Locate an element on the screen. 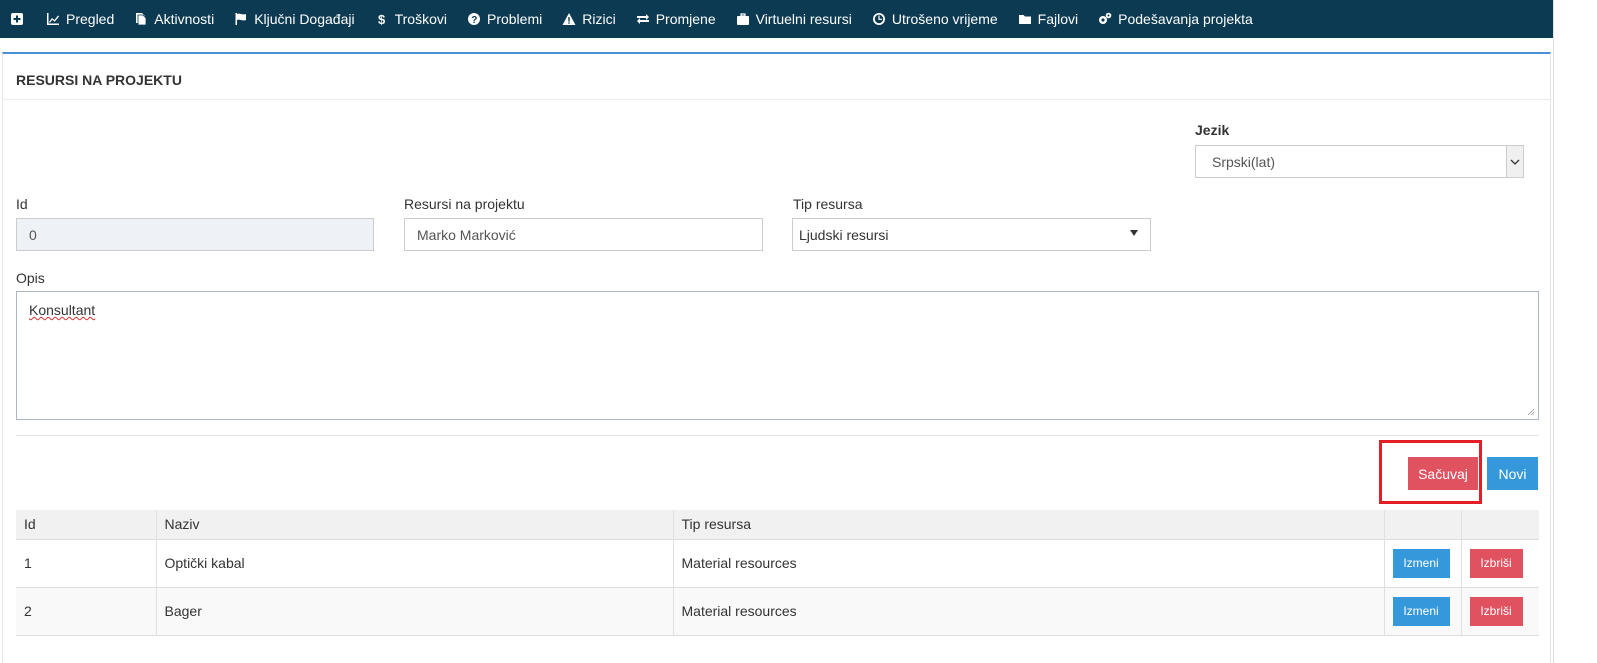  resource-name-label: Resursi na projektu is located at coordinates (464, 204).